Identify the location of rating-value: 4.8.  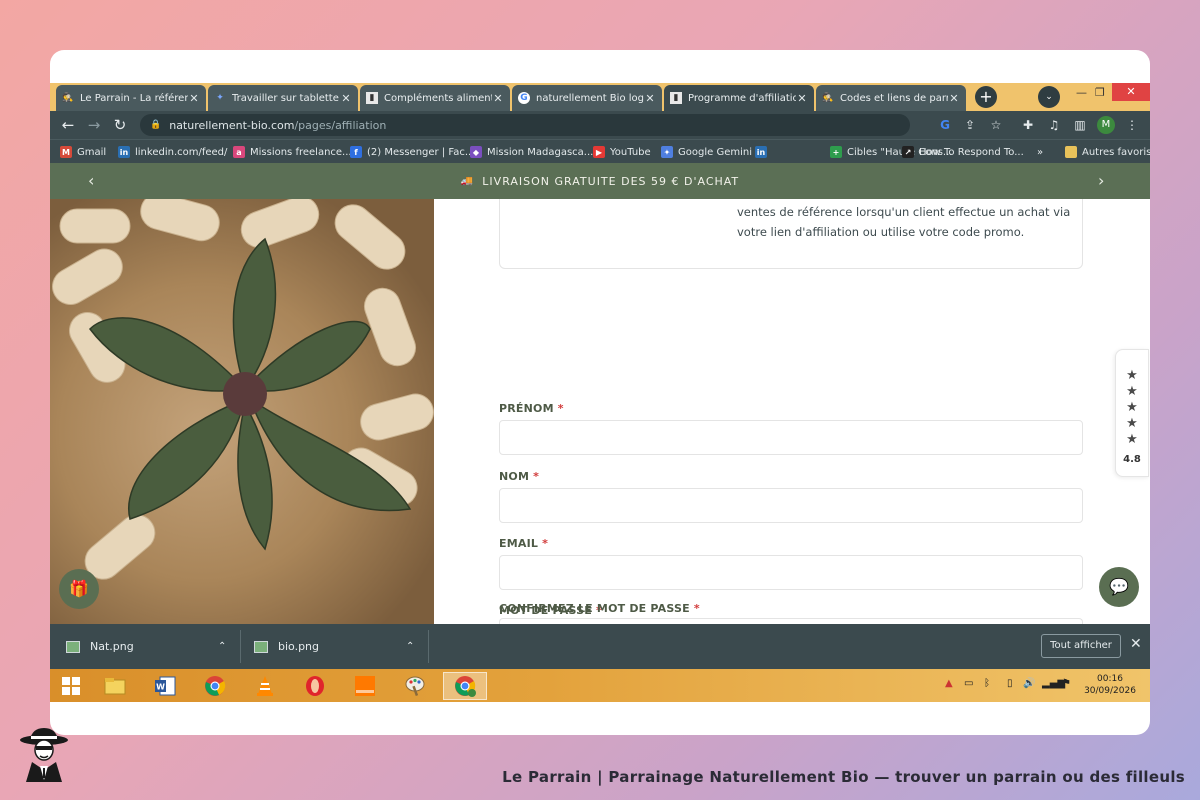
(1132, 459).